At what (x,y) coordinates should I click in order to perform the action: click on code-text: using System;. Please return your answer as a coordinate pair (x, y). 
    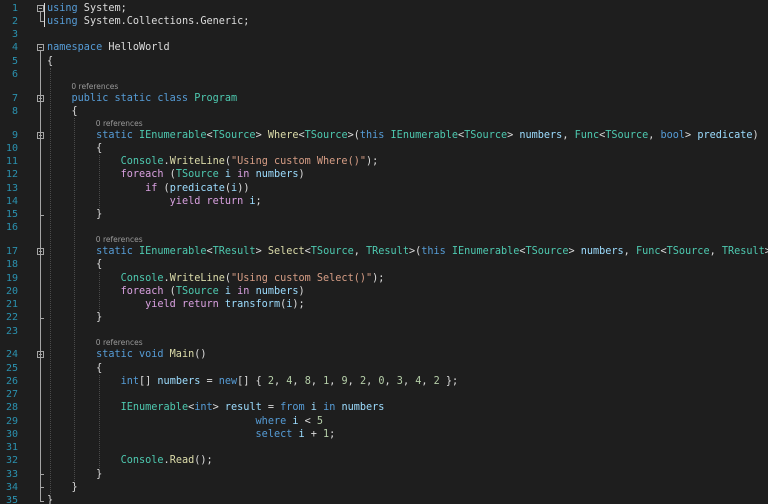
    Looking at the image, I should click on (87, 8).